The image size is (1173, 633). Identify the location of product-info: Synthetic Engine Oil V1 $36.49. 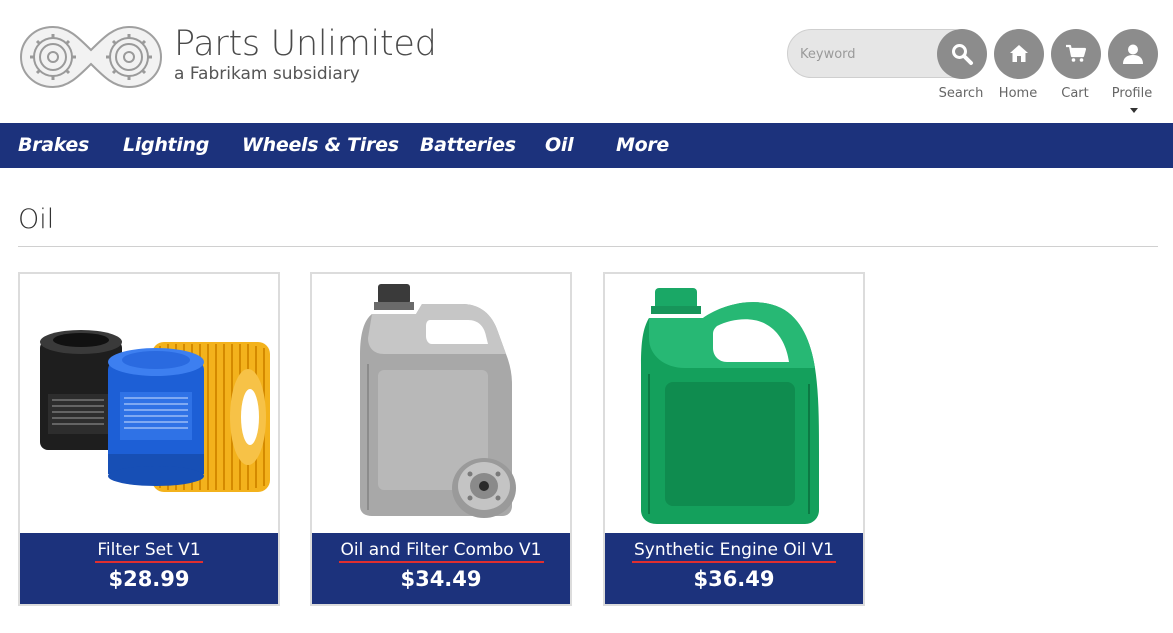
(734, 568).